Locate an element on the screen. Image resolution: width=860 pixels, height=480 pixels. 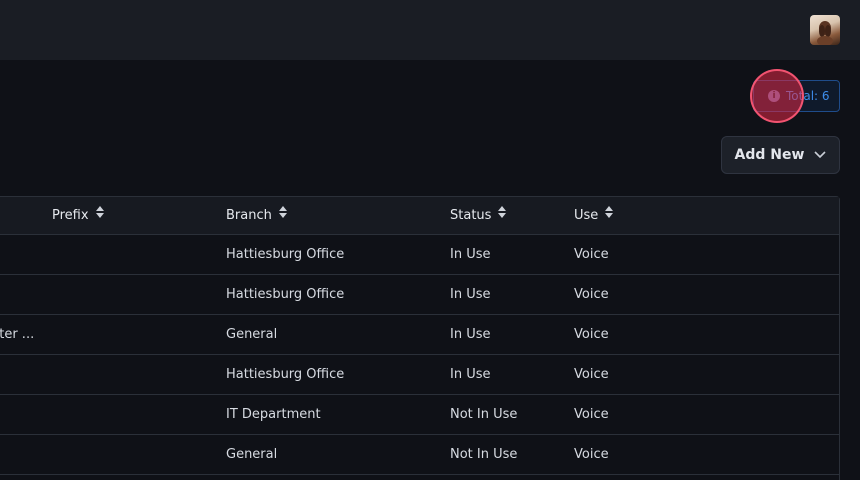
add-new-button: Add New is located at coordinates (780, 155).